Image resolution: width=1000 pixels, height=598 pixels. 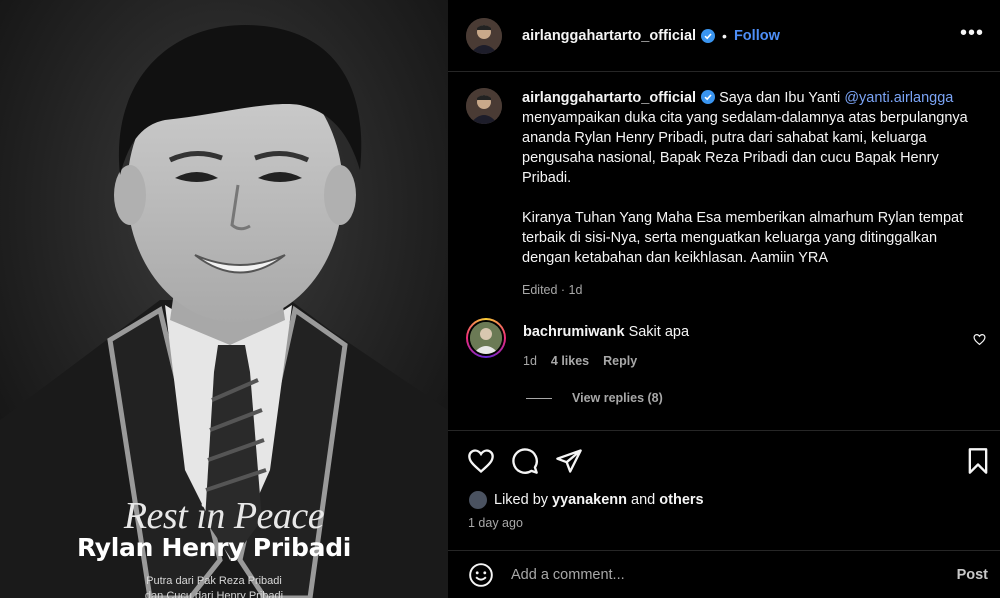 I want to click on liked-by-prefix: Liked by, so click(x=521, y=500).